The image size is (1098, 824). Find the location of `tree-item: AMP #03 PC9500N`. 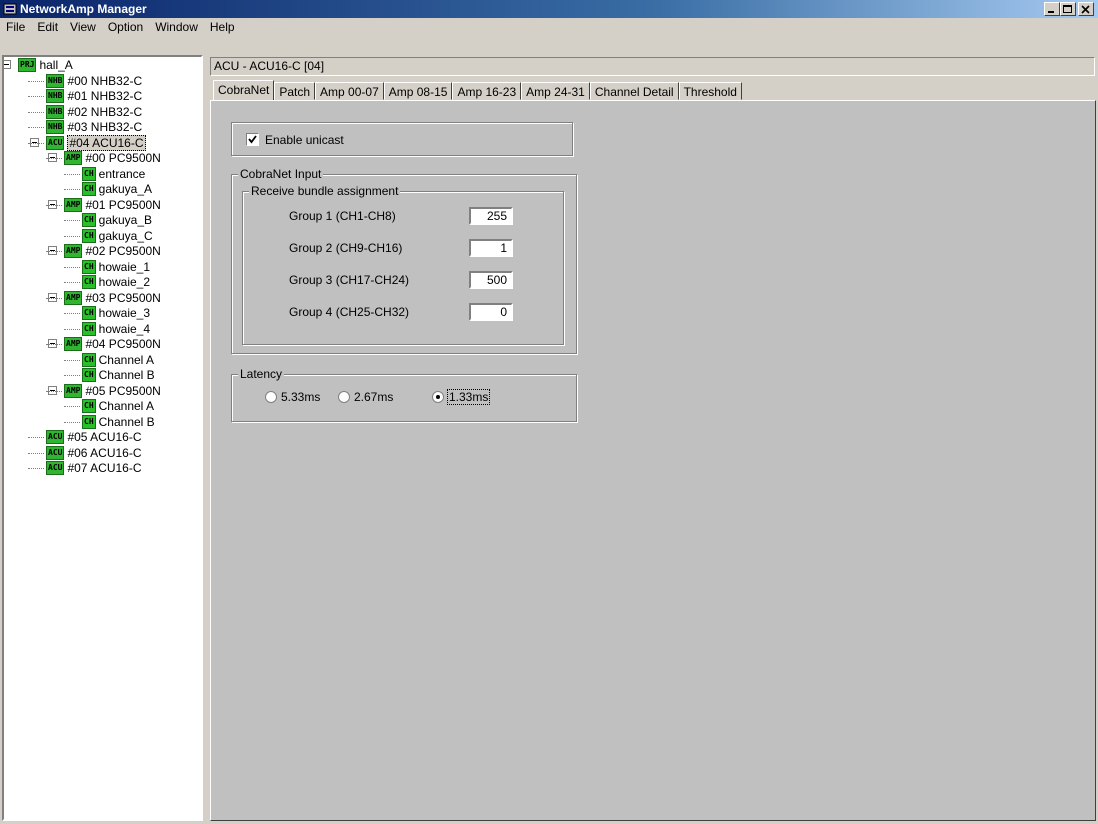

tree-item: AMP #03 PC9500N is located at coordinates (112, 298).